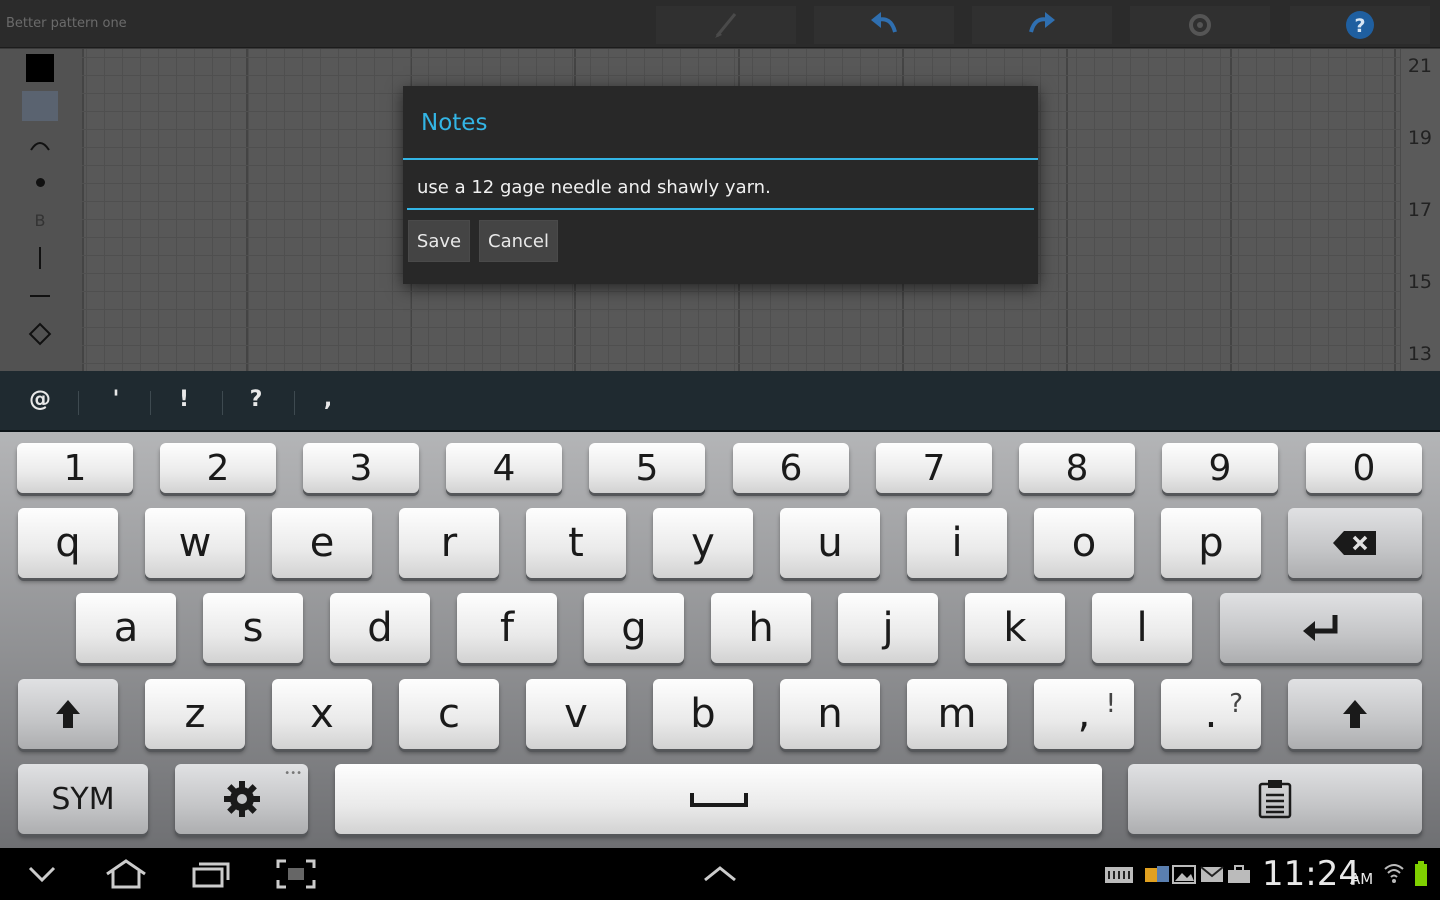  What do you see at coordinates (934, 468) in the screenshot?
I see `key-7: 7` at bounding box center [934, 468].